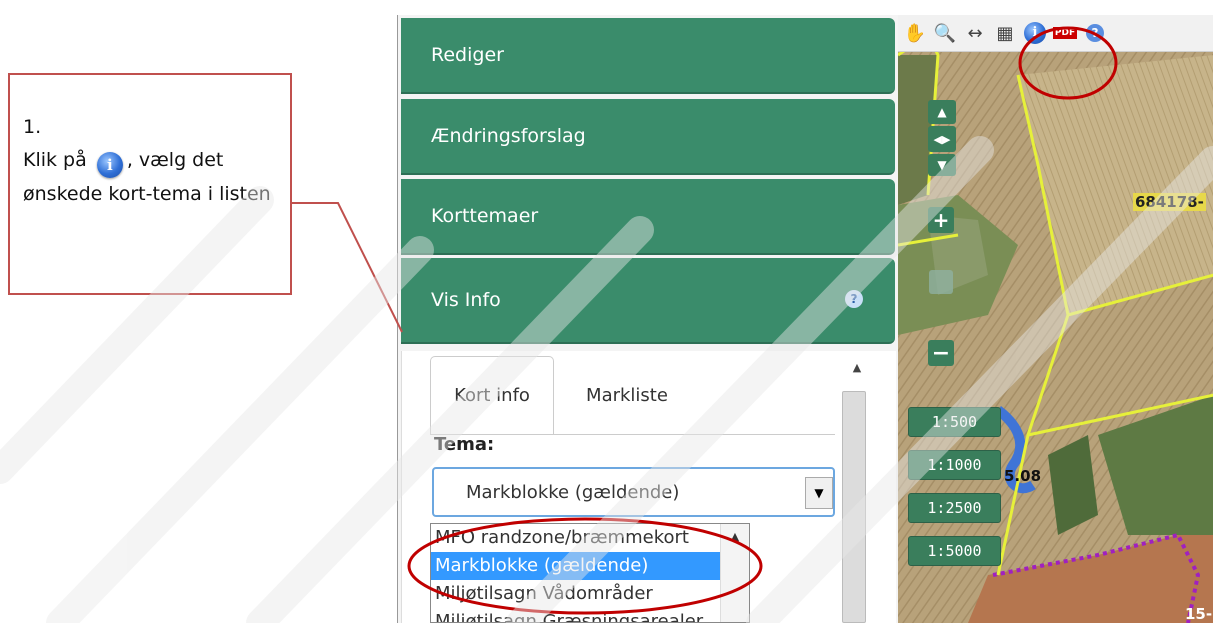 The width and height of the screenshot is (1213, 623). I want to click on dropdown-option: MFO randzone/bræmmekort, so click(590, 538).